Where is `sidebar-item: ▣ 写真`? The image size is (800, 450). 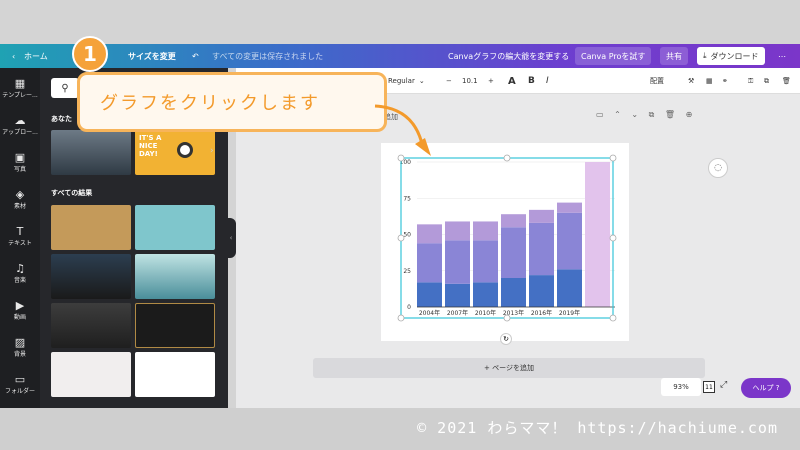 sidebar-item: ▣ 写真 is located at coordinates (20, 162).